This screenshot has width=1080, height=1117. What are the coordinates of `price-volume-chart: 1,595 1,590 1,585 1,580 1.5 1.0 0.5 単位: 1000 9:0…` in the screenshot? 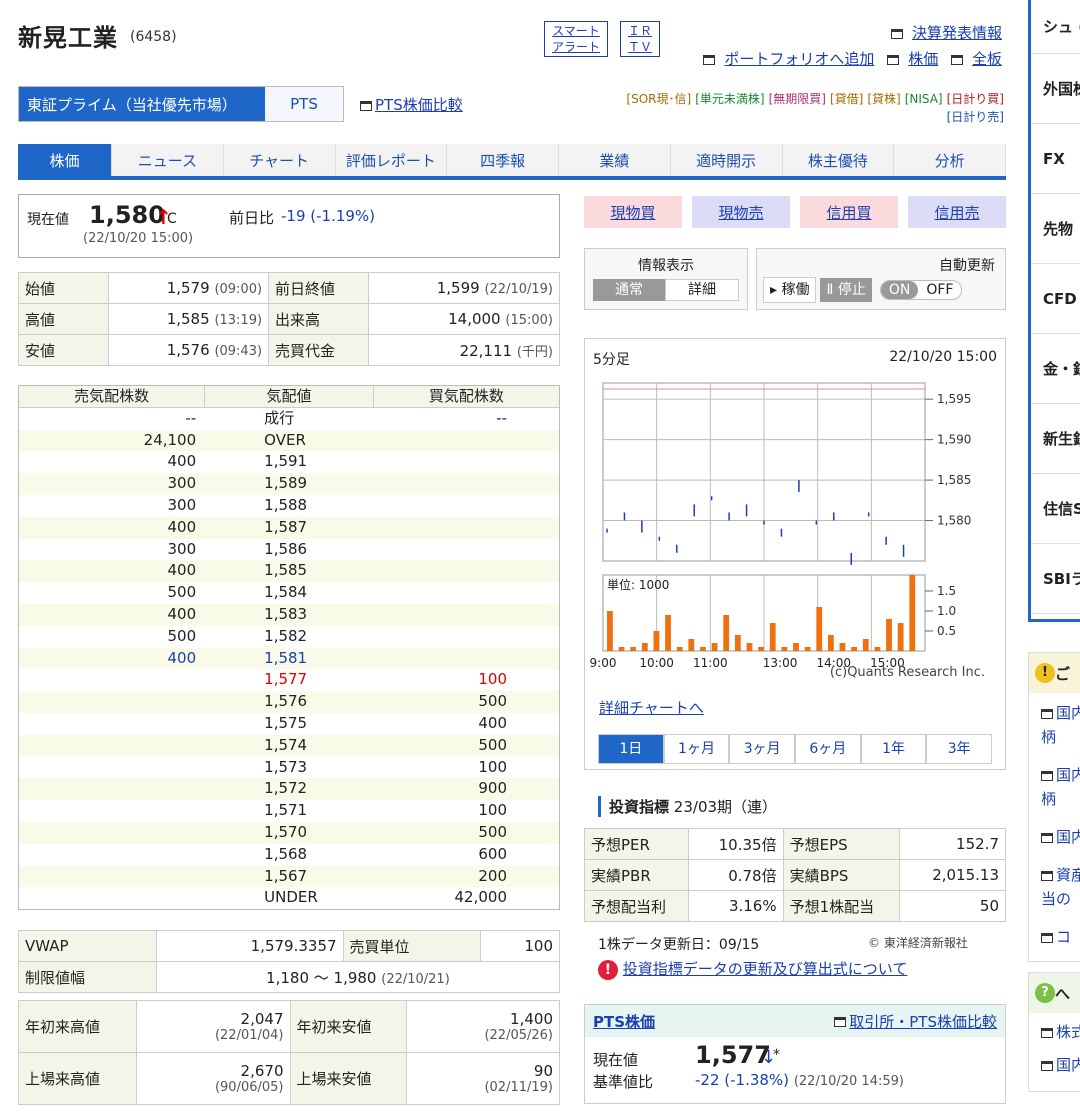 It's located at (780, 526).